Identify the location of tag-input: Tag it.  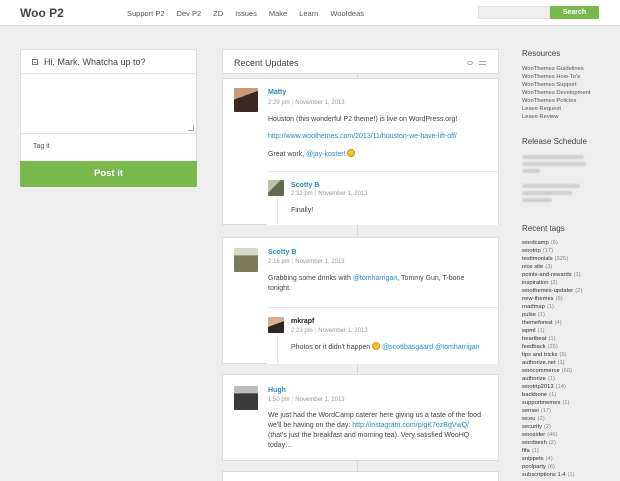
(108, 146).